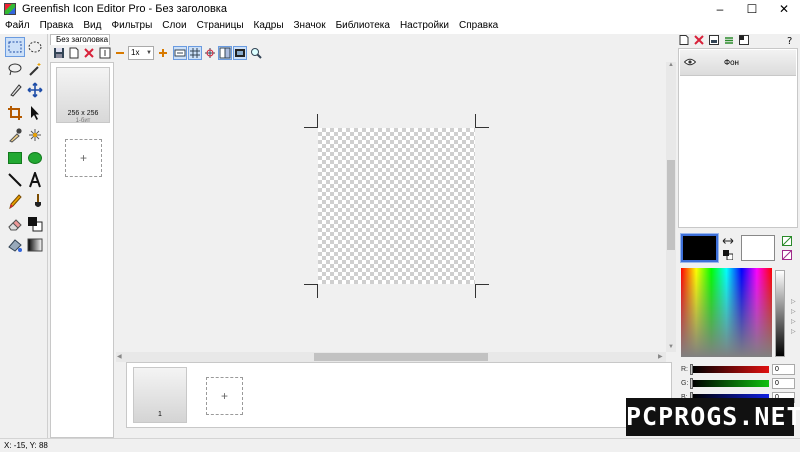  I want to click on eyedropper-icon, so click(15, 135).